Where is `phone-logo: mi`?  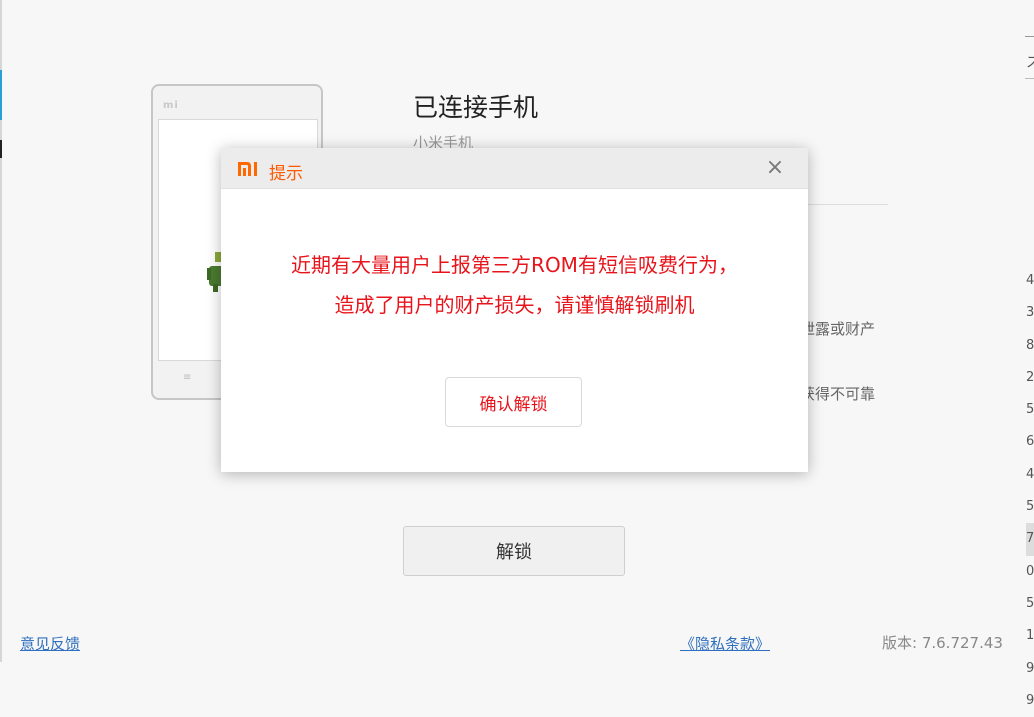
phone-logo: mi is located at coordinates (171, 105).